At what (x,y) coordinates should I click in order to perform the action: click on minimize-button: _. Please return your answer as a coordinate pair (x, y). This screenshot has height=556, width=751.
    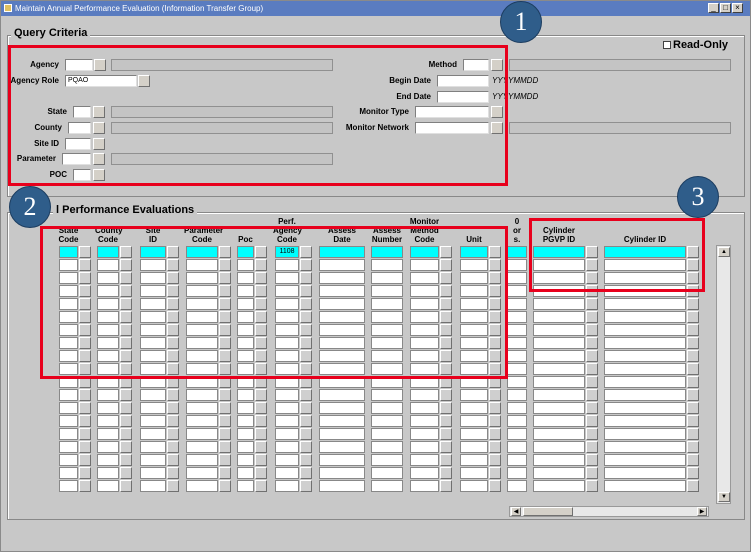
    Looking at the image, I should click on (713, 8).